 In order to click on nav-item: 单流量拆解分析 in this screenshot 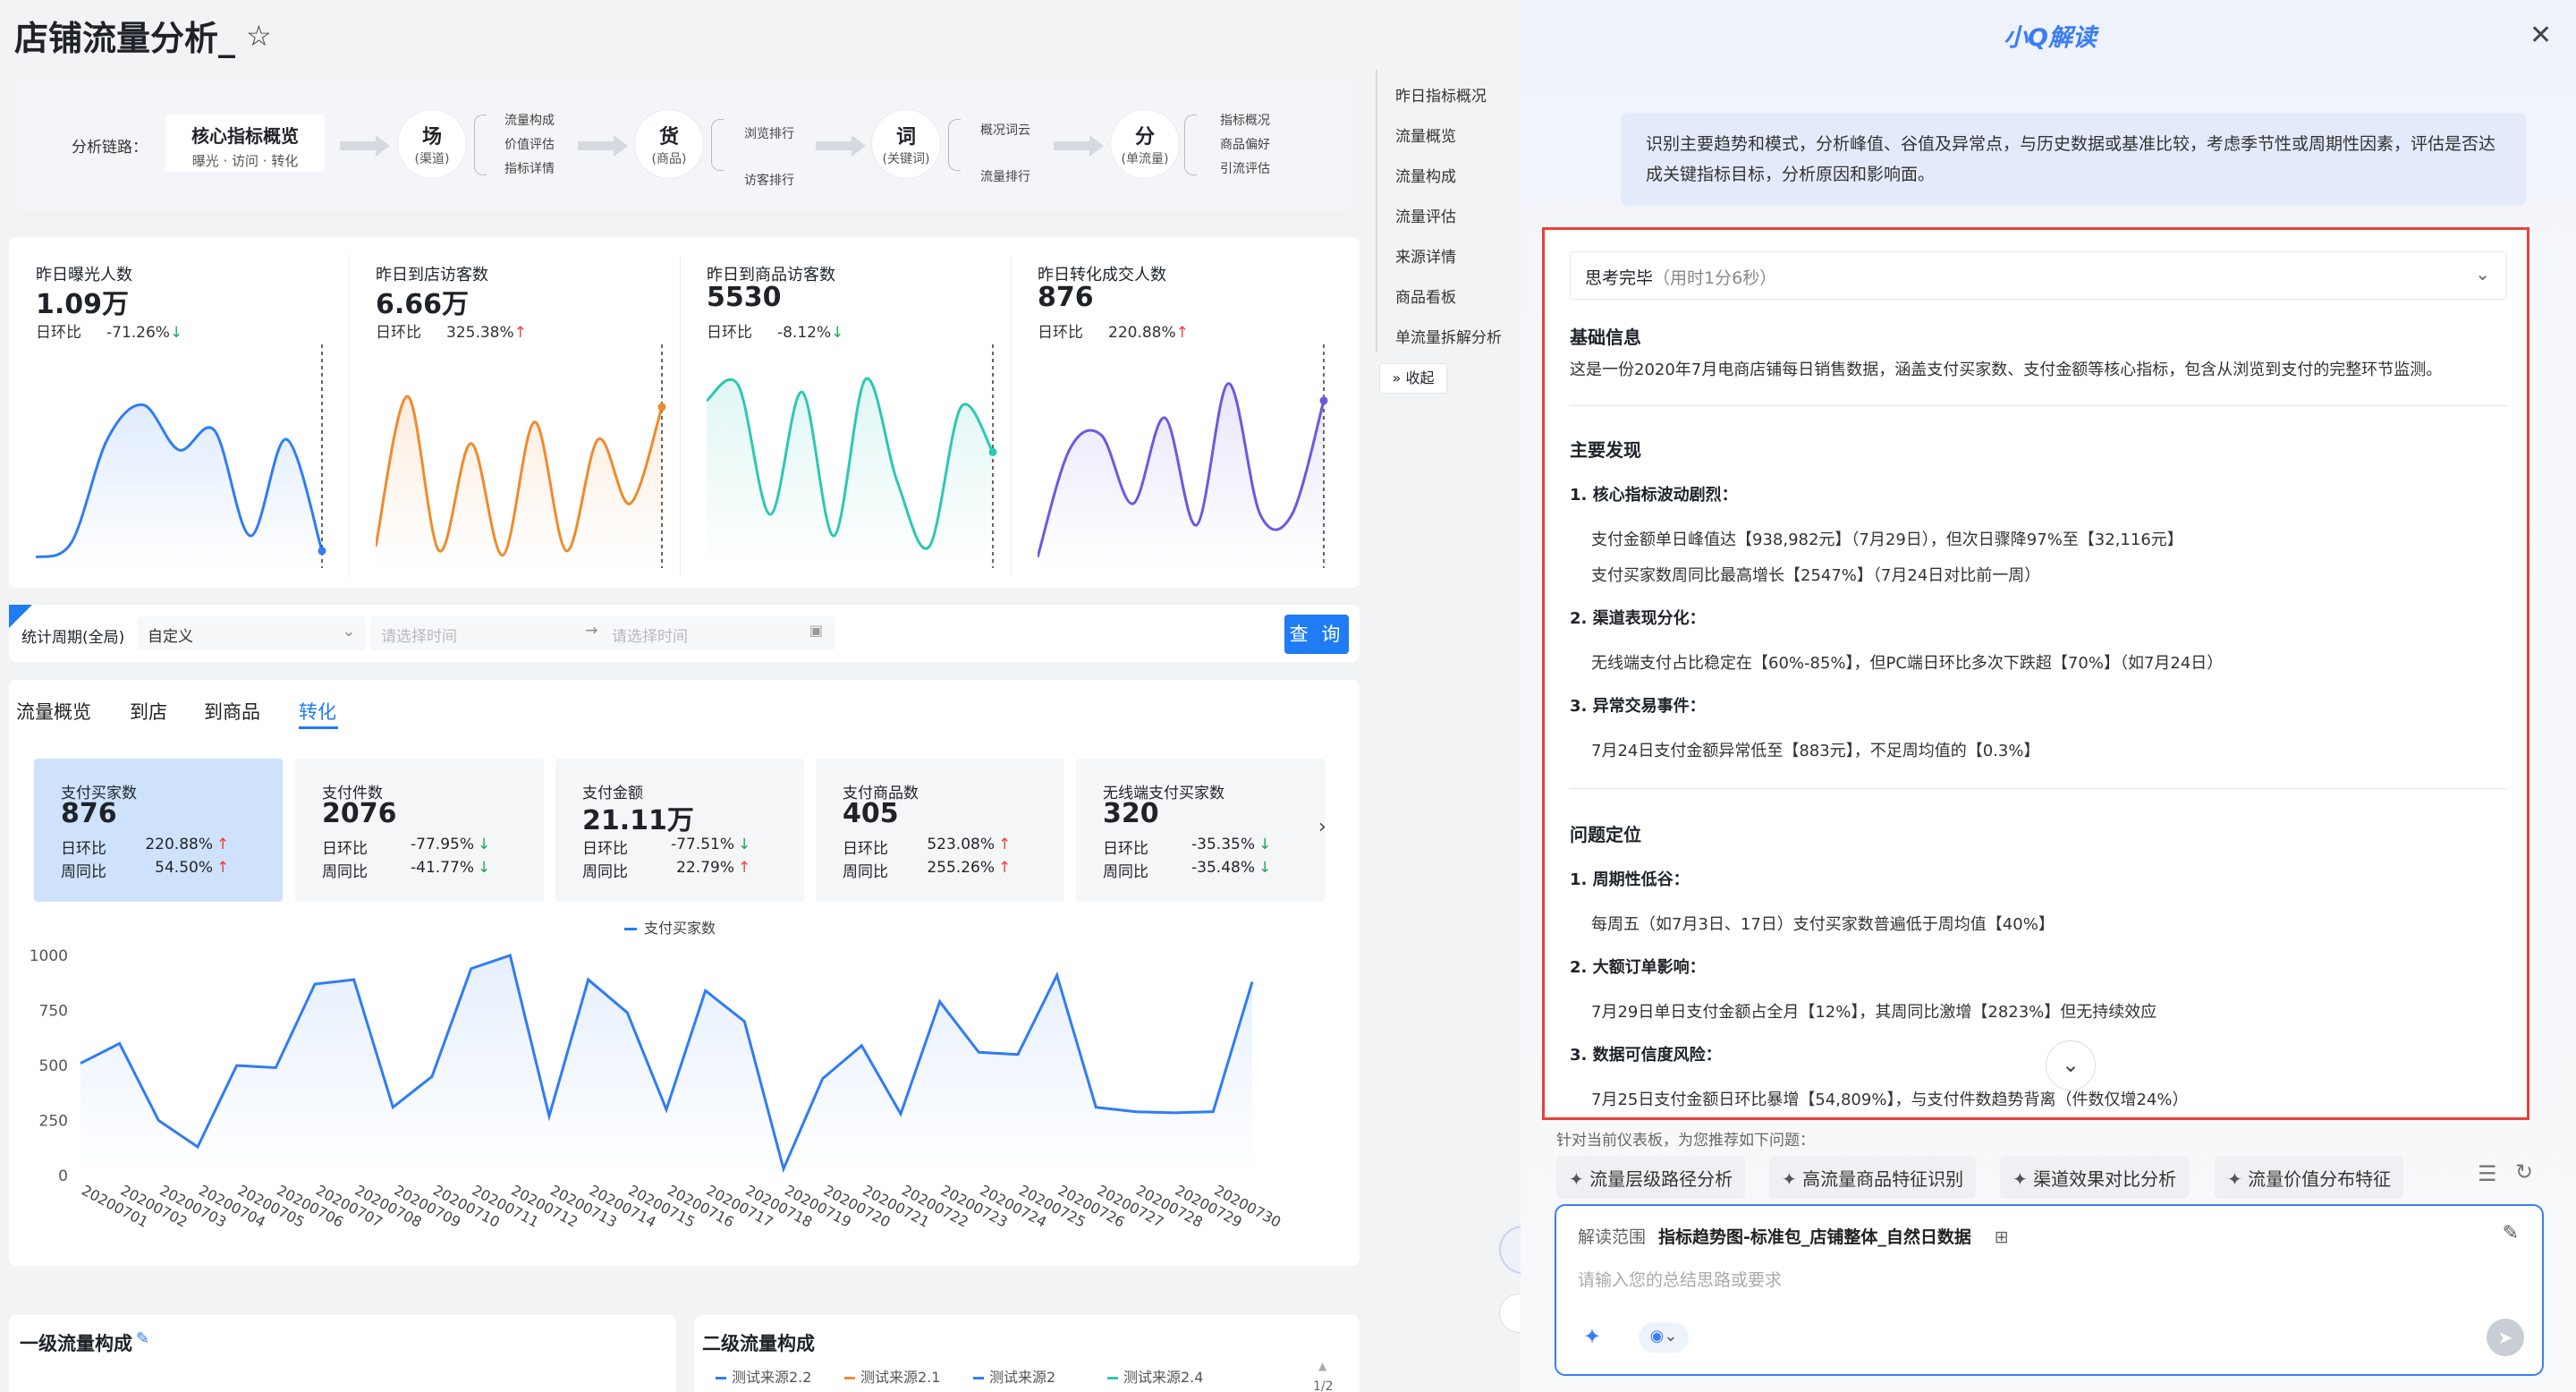, I will do `click(1448, 338)`.